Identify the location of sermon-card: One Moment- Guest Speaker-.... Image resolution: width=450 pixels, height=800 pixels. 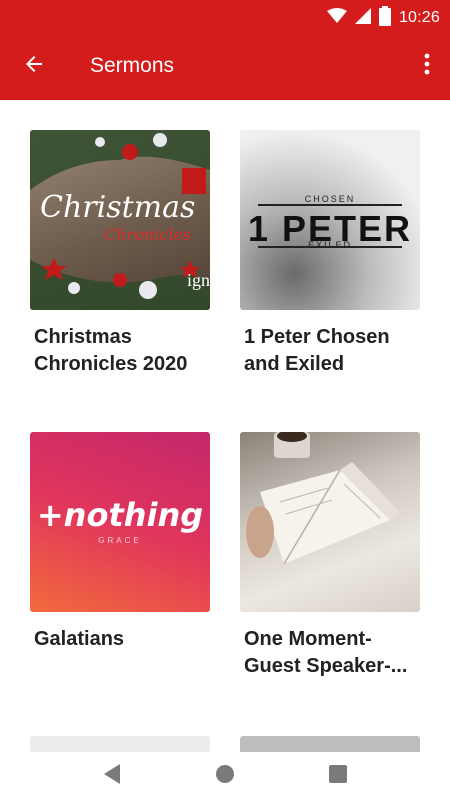
(330, 556).